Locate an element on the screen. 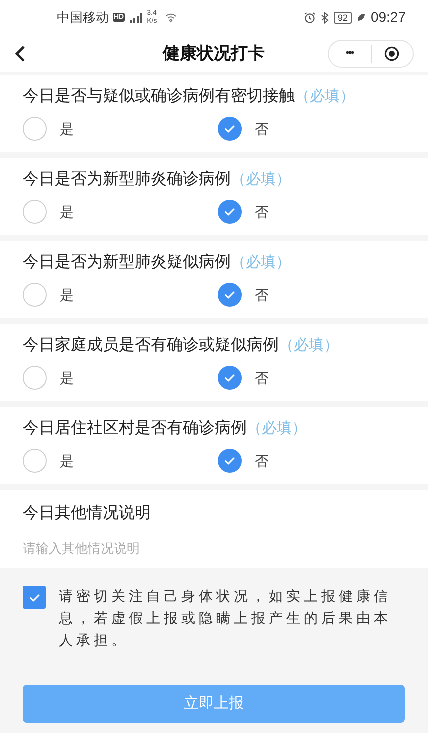 The image size is (428, 733). page-title: 健康状况打卡 is located at coordinates (214, 53).